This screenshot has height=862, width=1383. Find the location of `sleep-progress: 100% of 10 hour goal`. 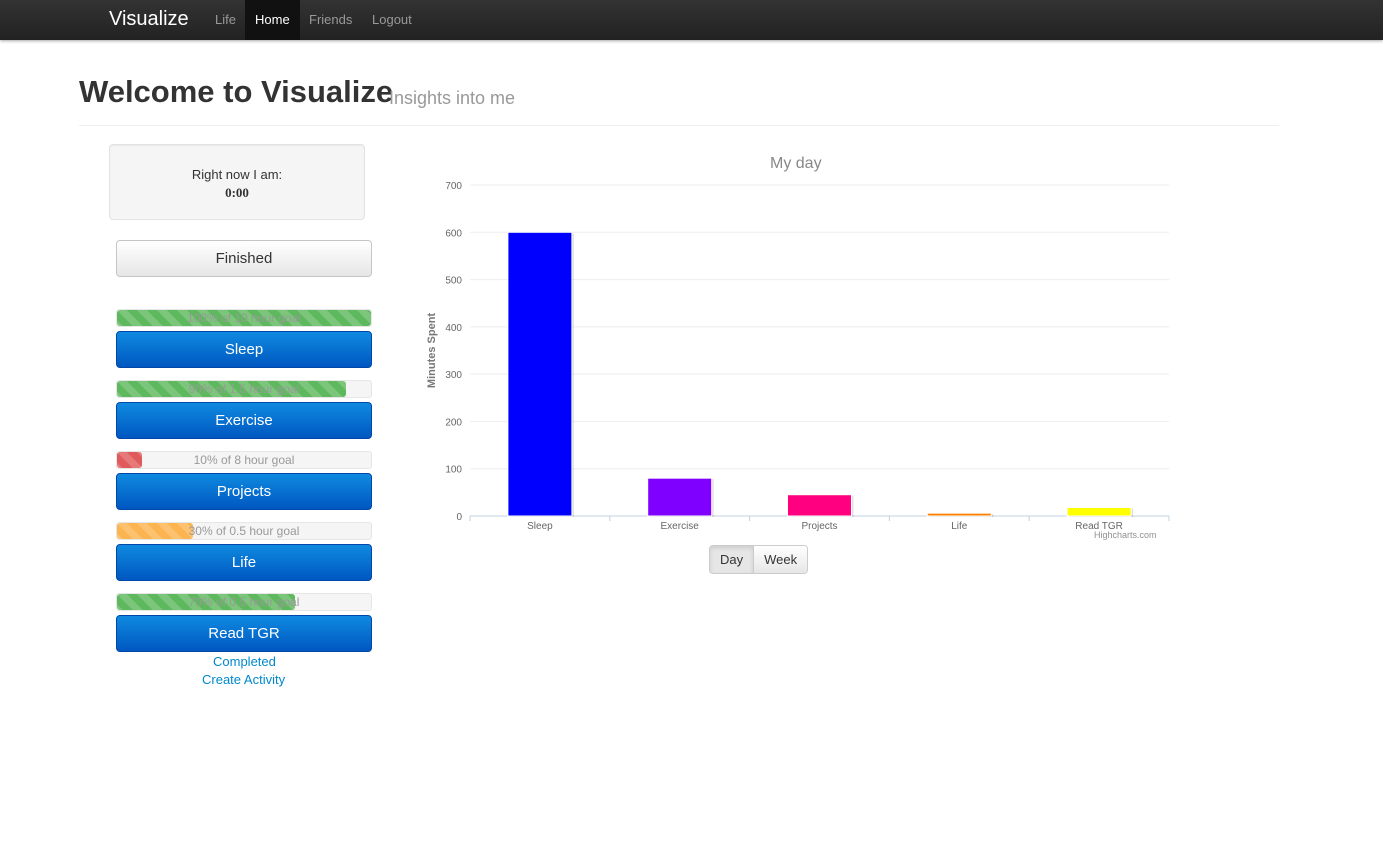

sleep-progress: 100% of 10 hour goal is located at coordinates (244, 318).